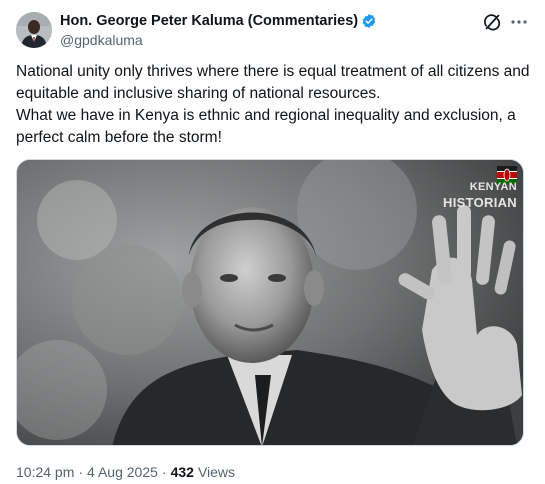  Describe the element at coordinates (216, 472) in the screenshot. I see `views-label: Views` at that location.